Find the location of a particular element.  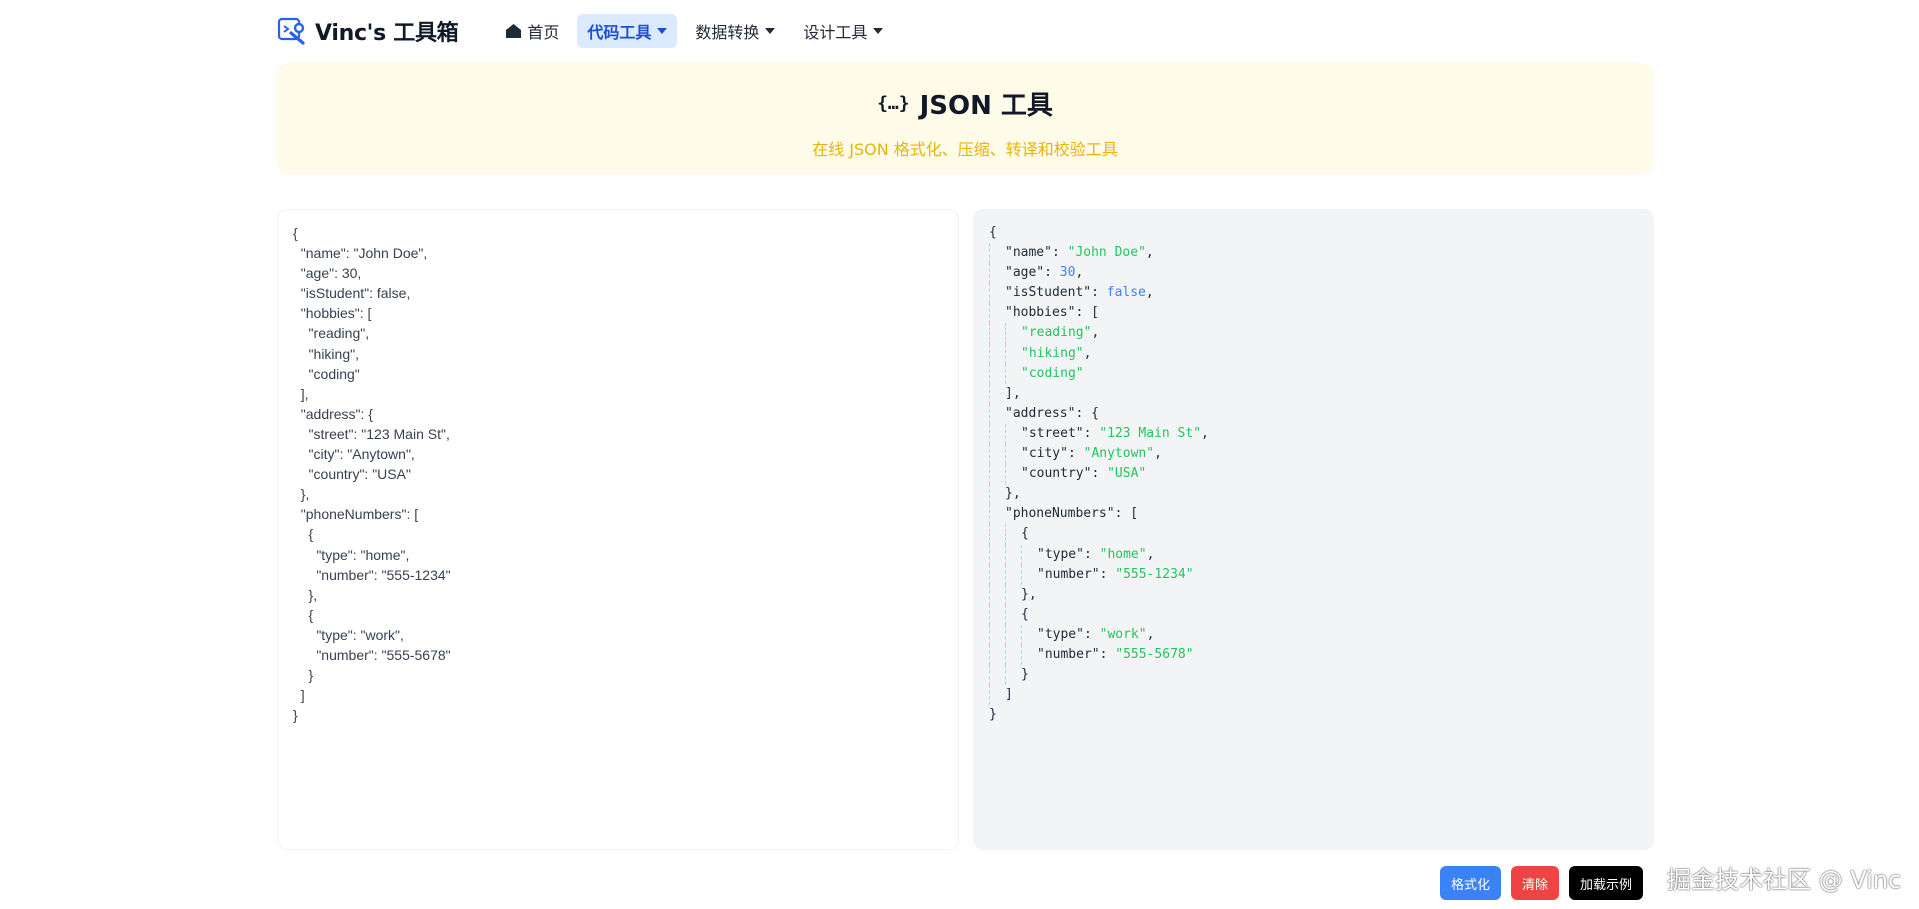

code-line: "name": "John Doe", is located at coordinates (1099, 253).